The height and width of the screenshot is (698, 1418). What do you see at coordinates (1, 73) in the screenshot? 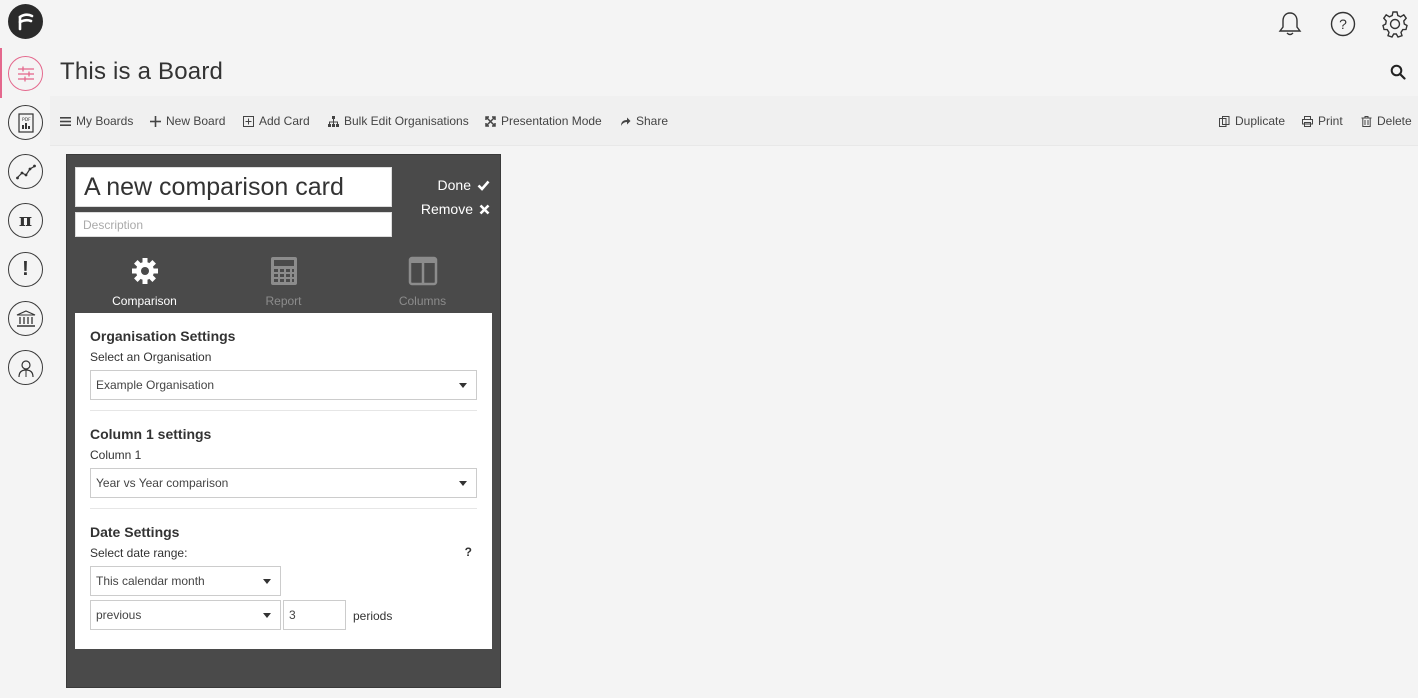
I see `sidebar-active-indicator` at bounding box center [1, 73].